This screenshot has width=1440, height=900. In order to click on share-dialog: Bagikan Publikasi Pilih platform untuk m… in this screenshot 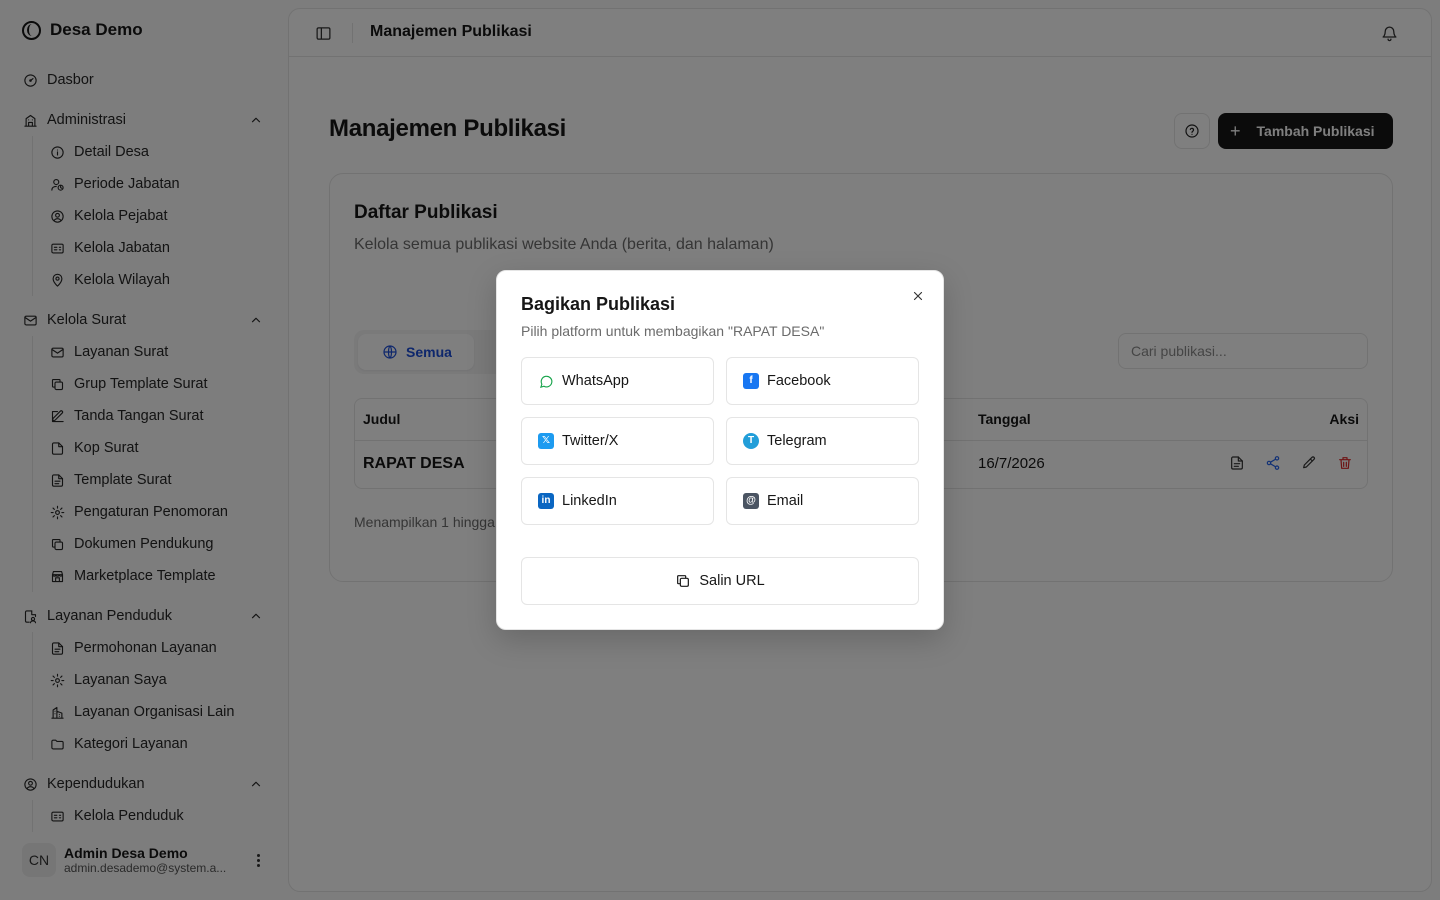, I will do `click(720, 450)`.